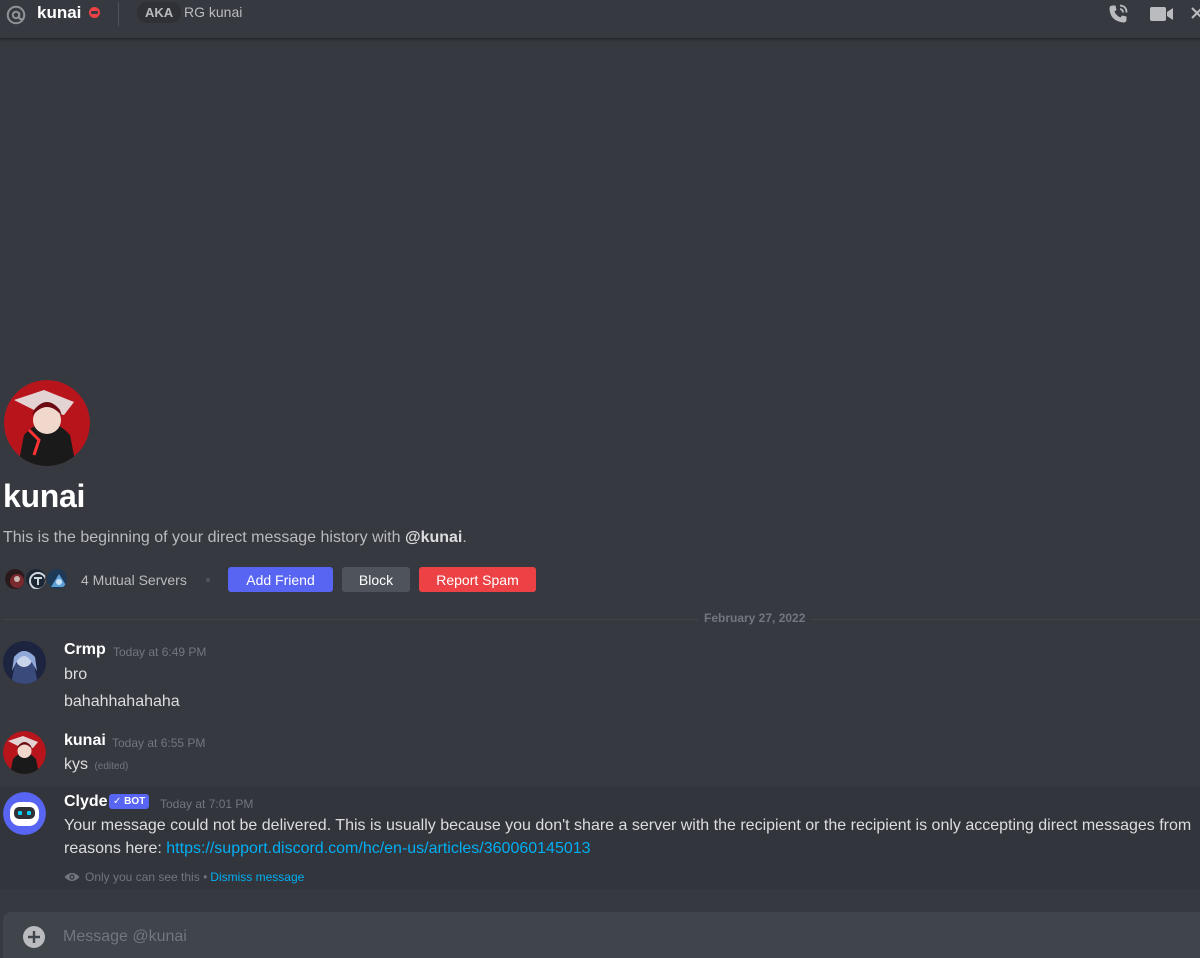 Image resolution: width=1200 pixels, height=958 pixels. Describe the element at coordinates (376, 579) in the screenshot. I see `block-button: Block` at that location.